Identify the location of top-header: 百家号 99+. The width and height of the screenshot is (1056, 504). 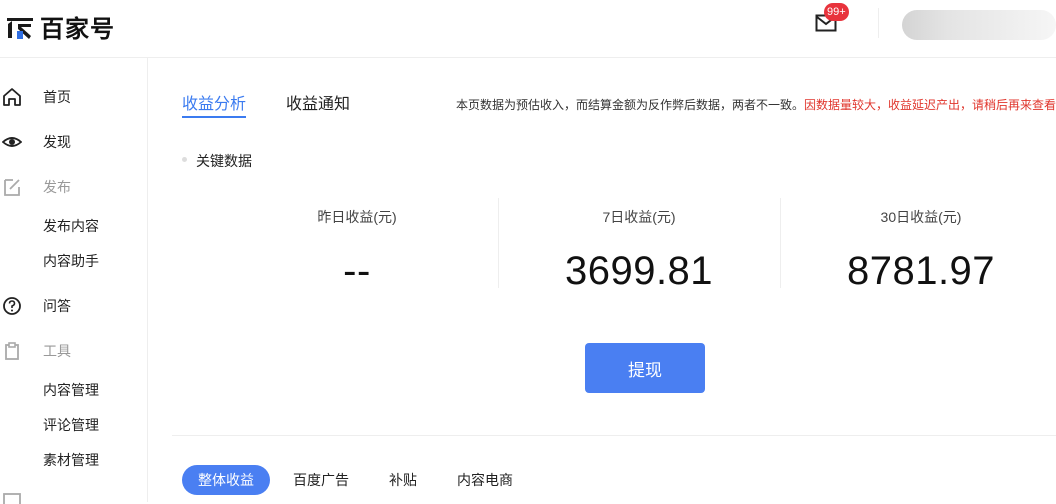
(528, 29).